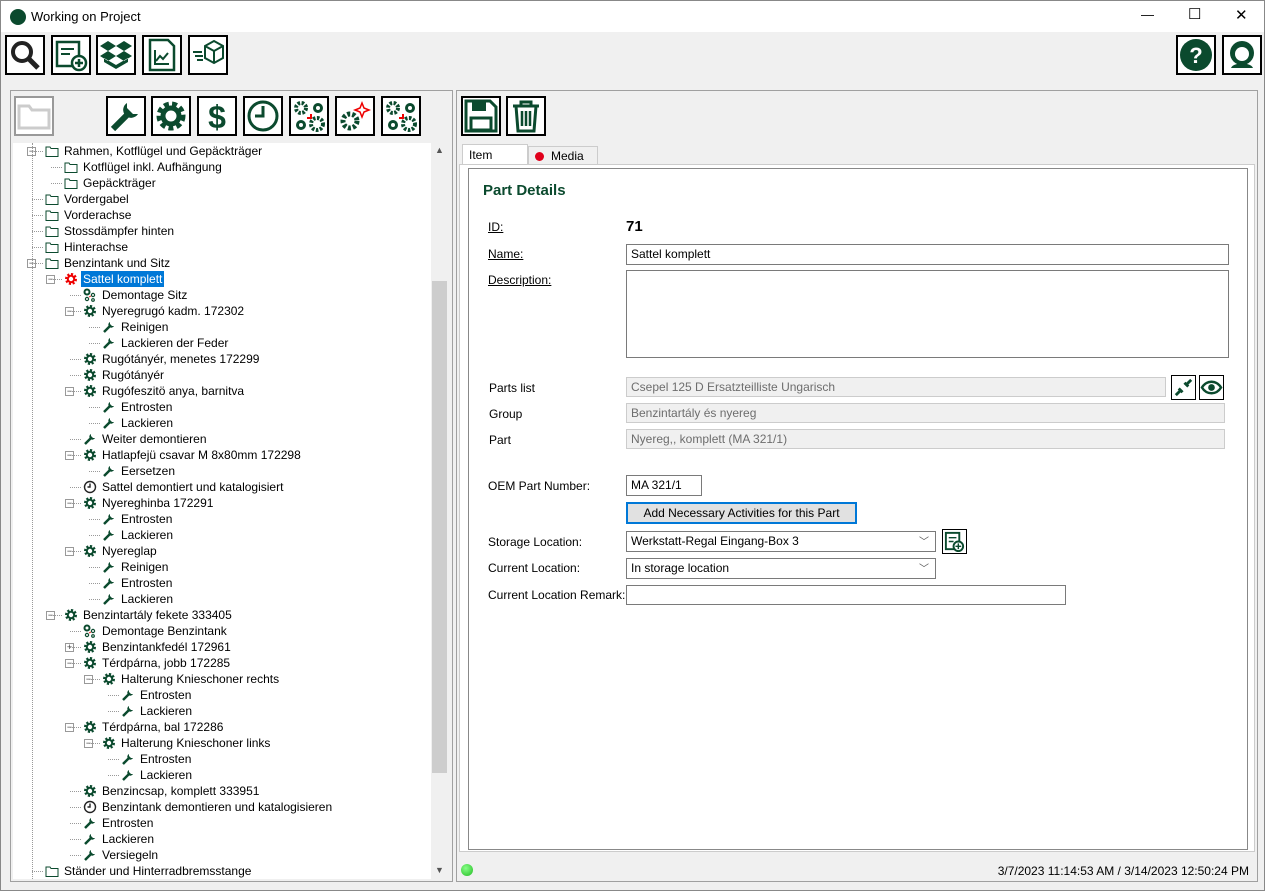 The image size is (1265, 891). Describe the element at coordinates (1242, 55) in the screenshot. I see `support-button` at that location.